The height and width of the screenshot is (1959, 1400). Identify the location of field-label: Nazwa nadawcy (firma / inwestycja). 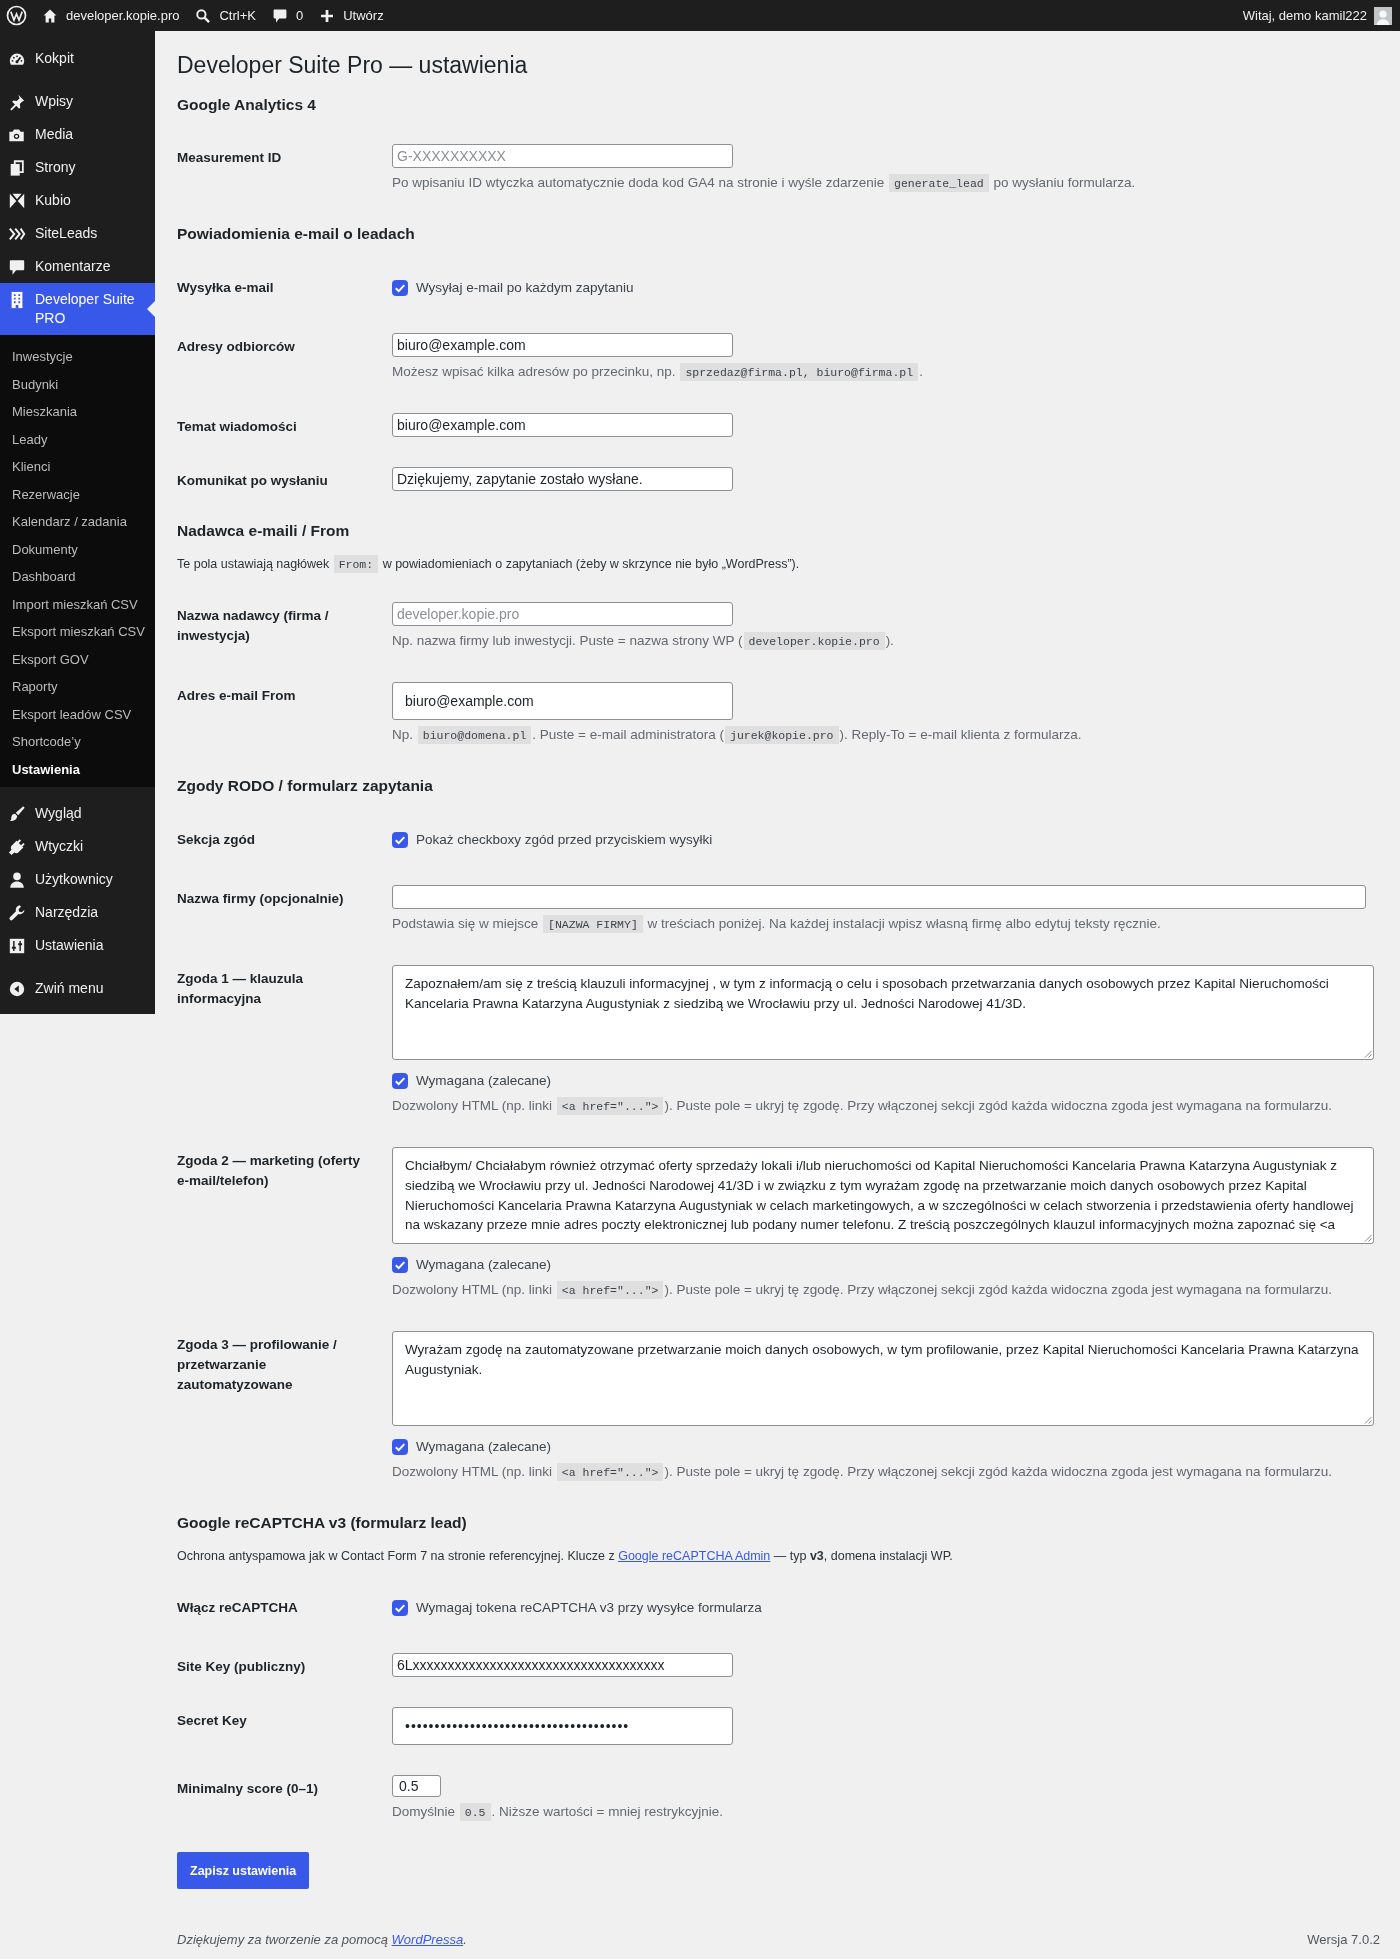
(253, 626).